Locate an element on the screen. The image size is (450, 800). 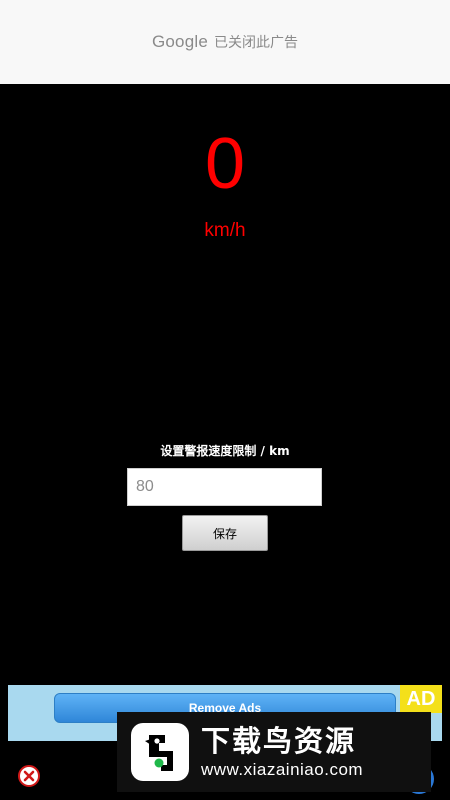
ad-closed-text: 已关闭此广告 is located at coordinates (256, 43).